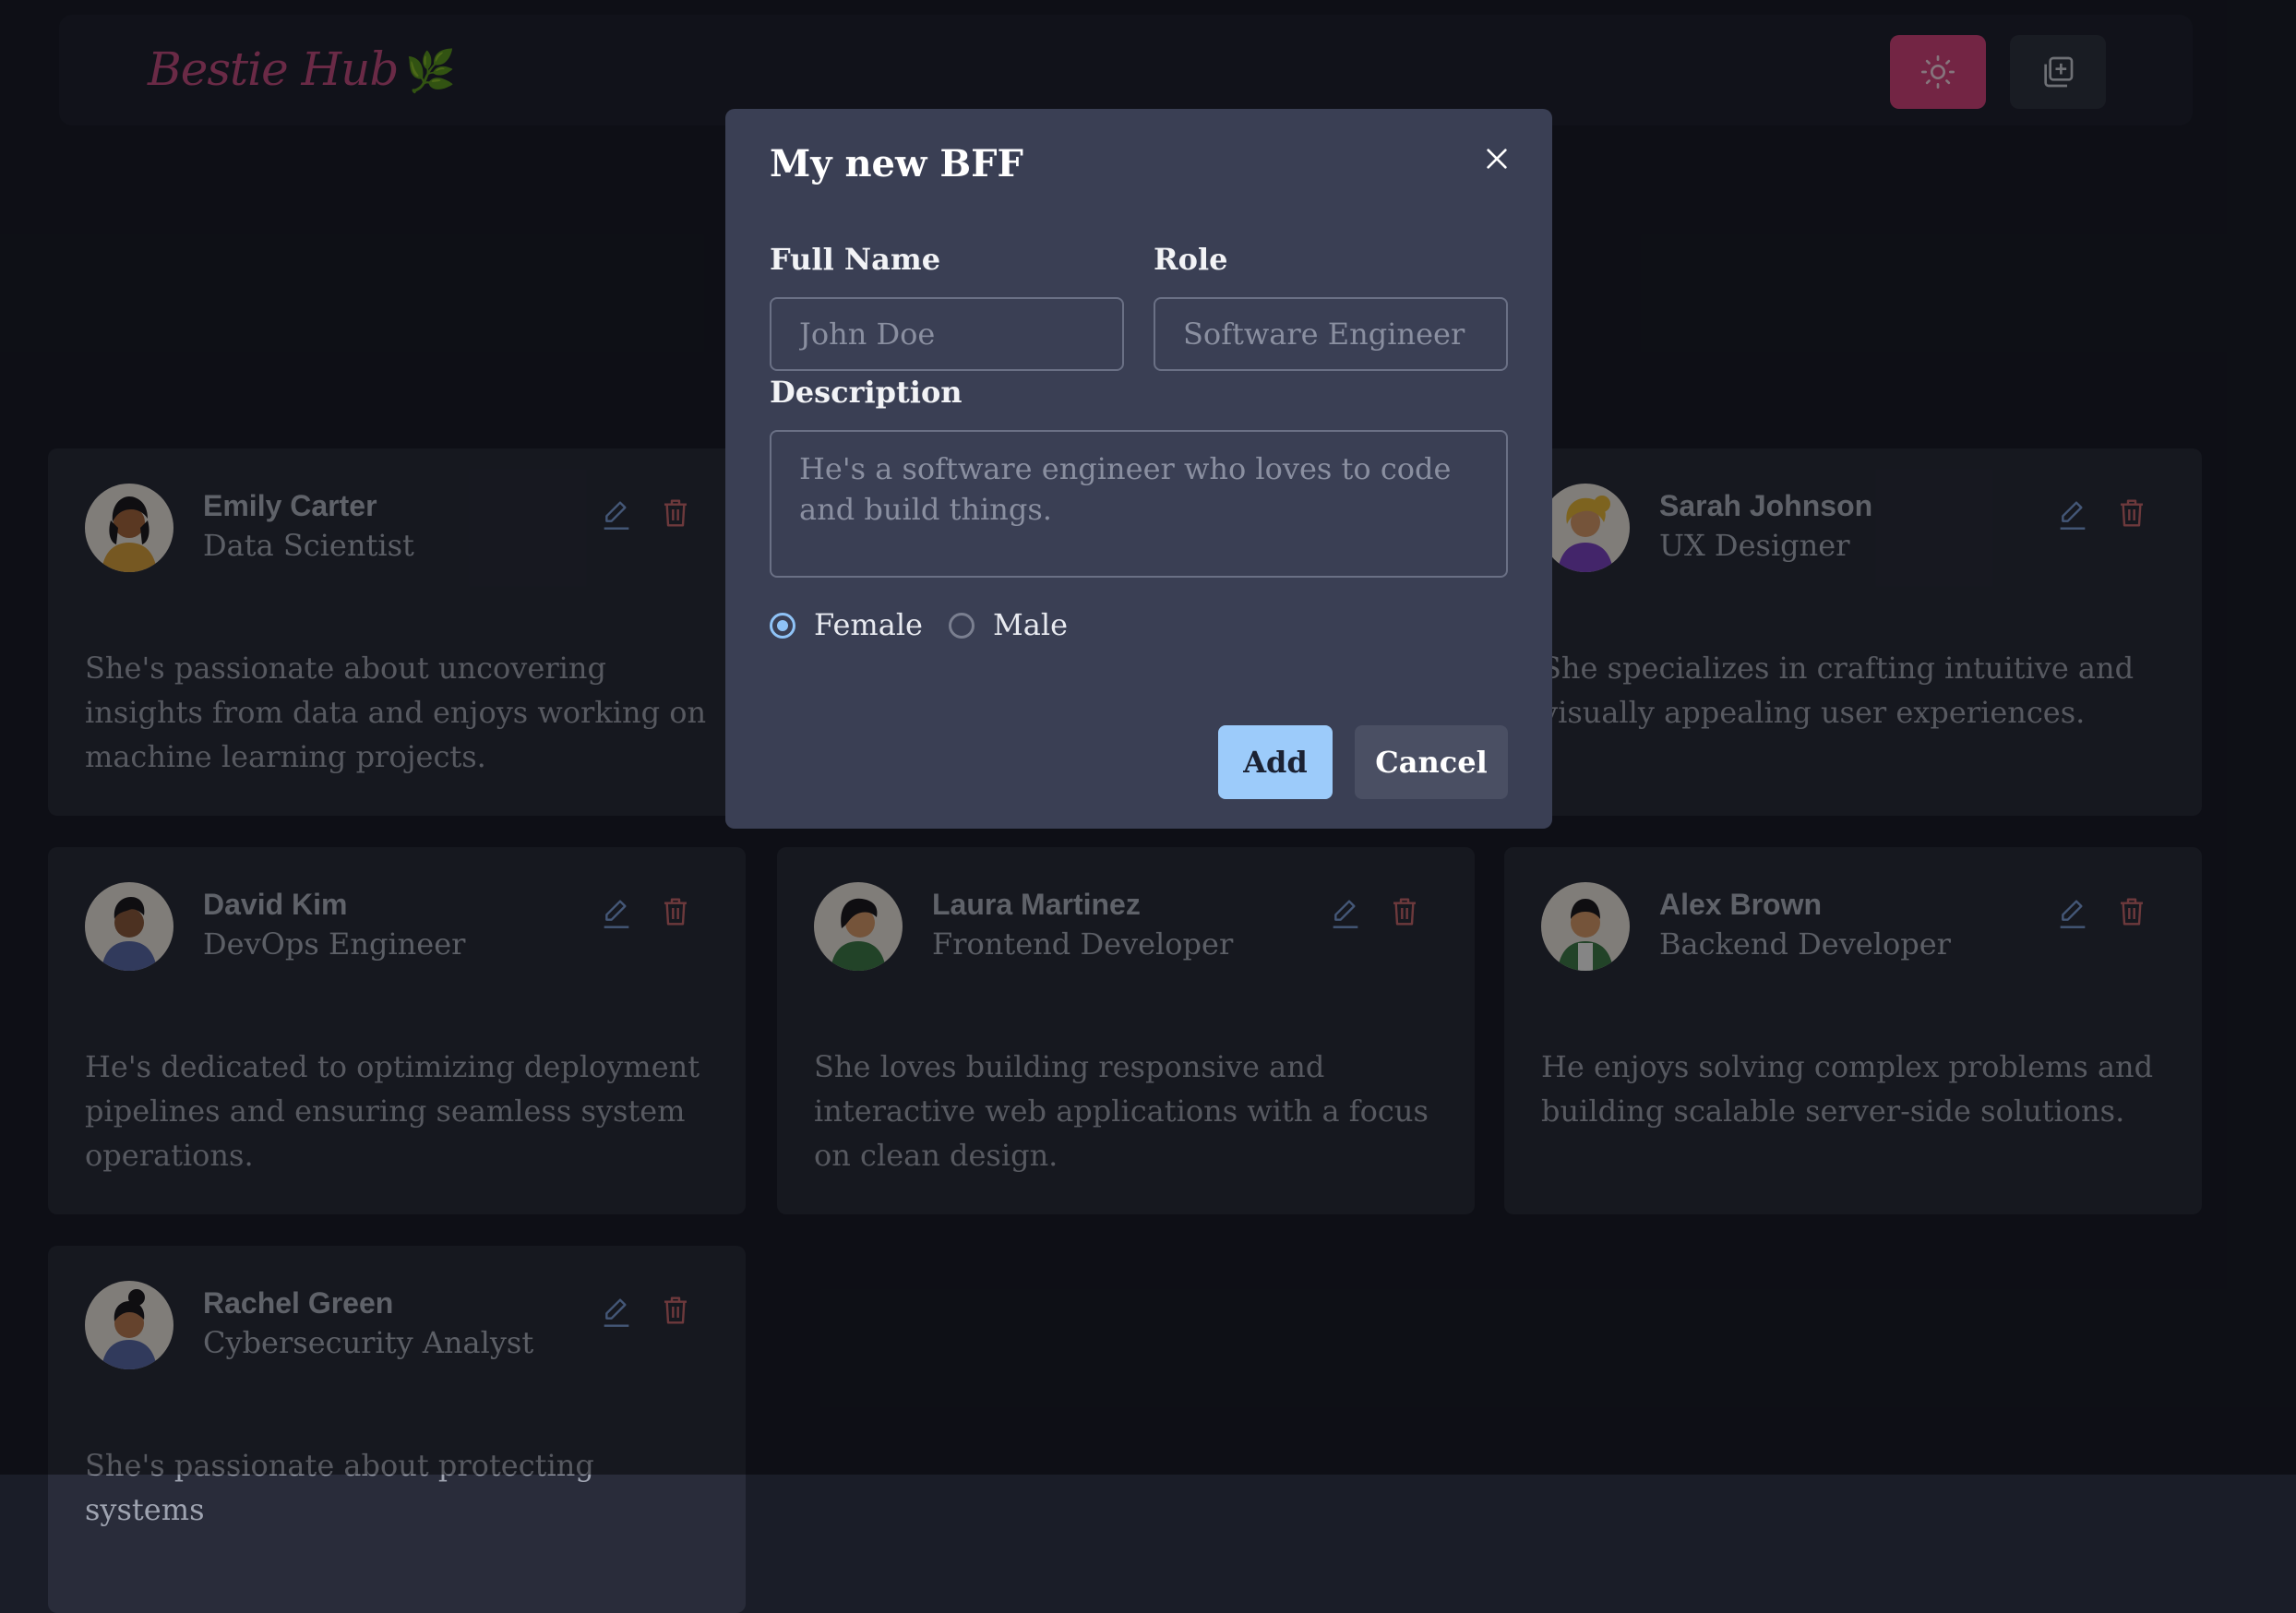  I want to click on full-name-label: Full Name, so click(855, 260).